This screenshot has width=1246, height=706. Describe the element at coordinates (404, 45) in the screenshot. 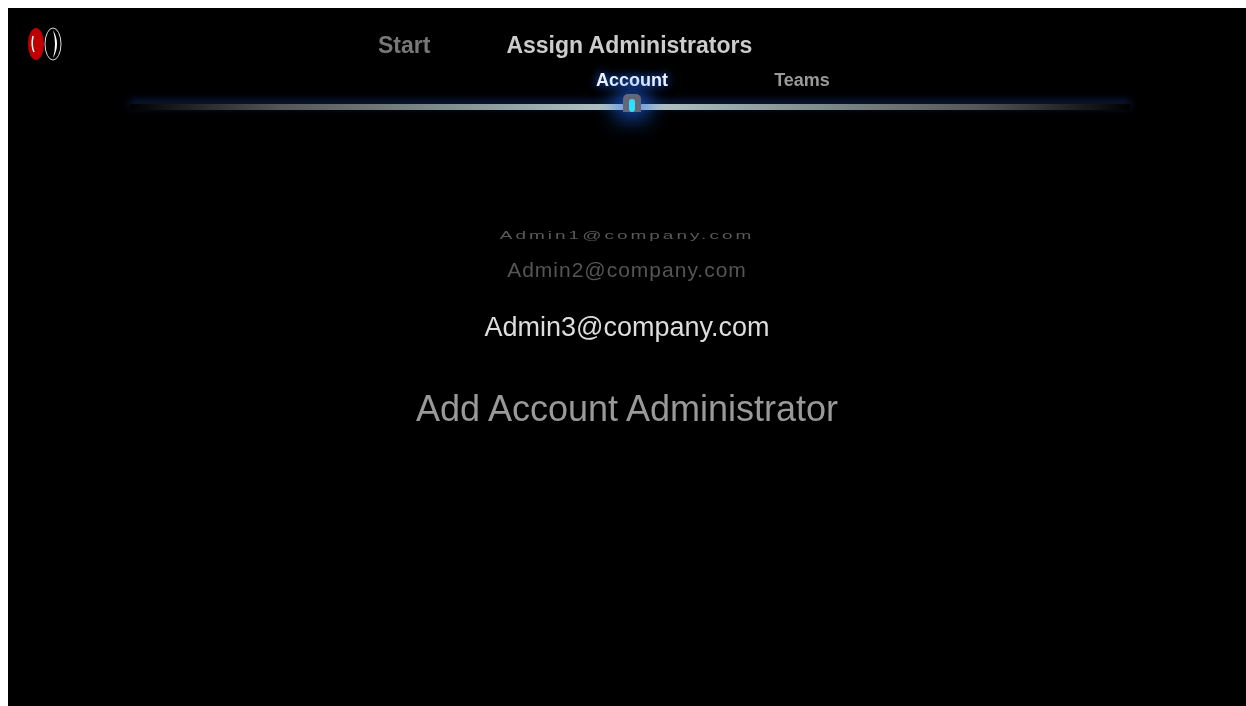

I see `breadcrumb-item: Start` at that location.